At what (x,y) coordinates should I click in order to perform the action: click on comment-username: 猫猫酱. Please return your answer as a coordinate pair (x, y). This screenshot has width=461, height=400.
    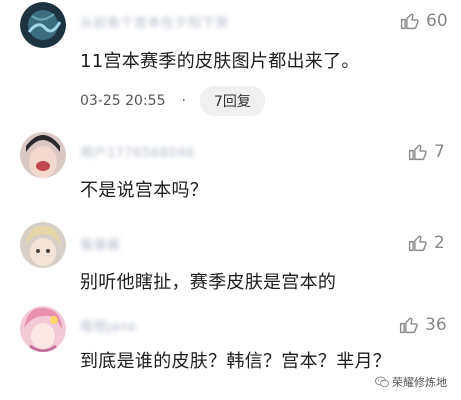
    Looking at the image, I should click on (100, 243).